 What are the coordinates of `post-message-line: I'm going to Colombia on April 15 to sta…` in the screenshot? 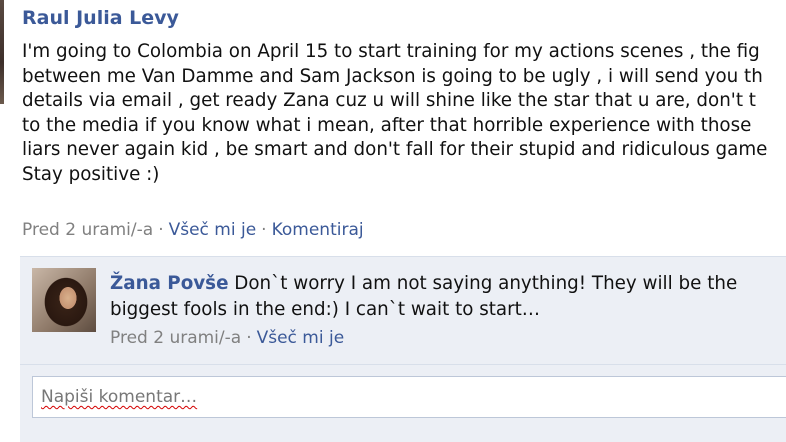 It's located at (391, 51).